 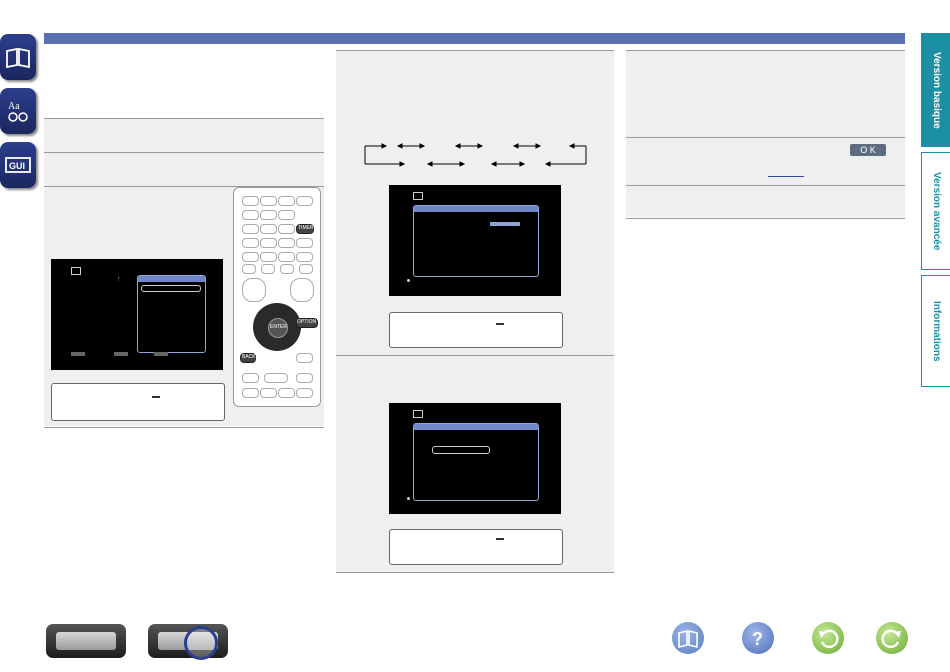 I want to click on remote-control: TIMER ENTER OPTION BACK, so click(x=277, y=297).